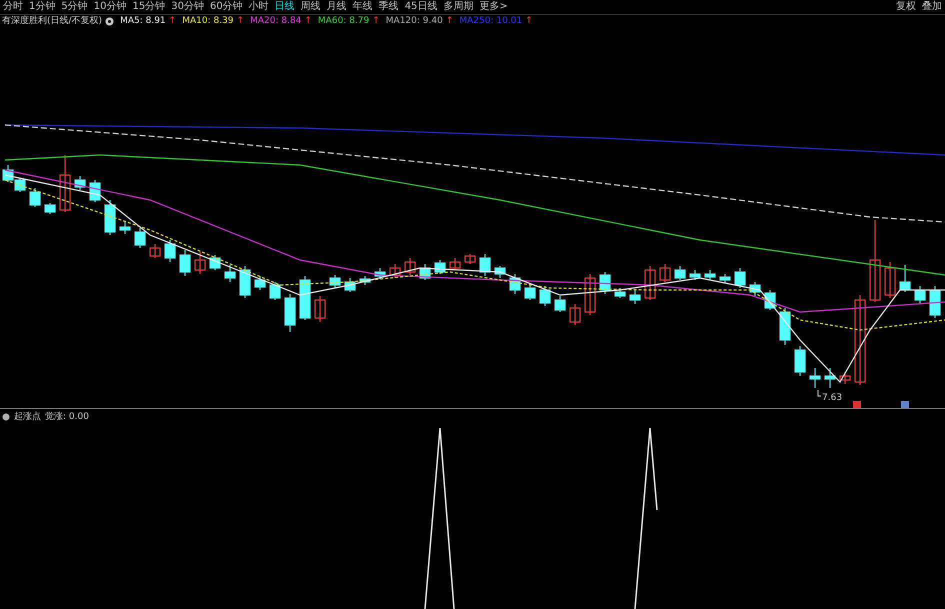  I want to click on indicator-title: 起涨点, so click(27, 416).